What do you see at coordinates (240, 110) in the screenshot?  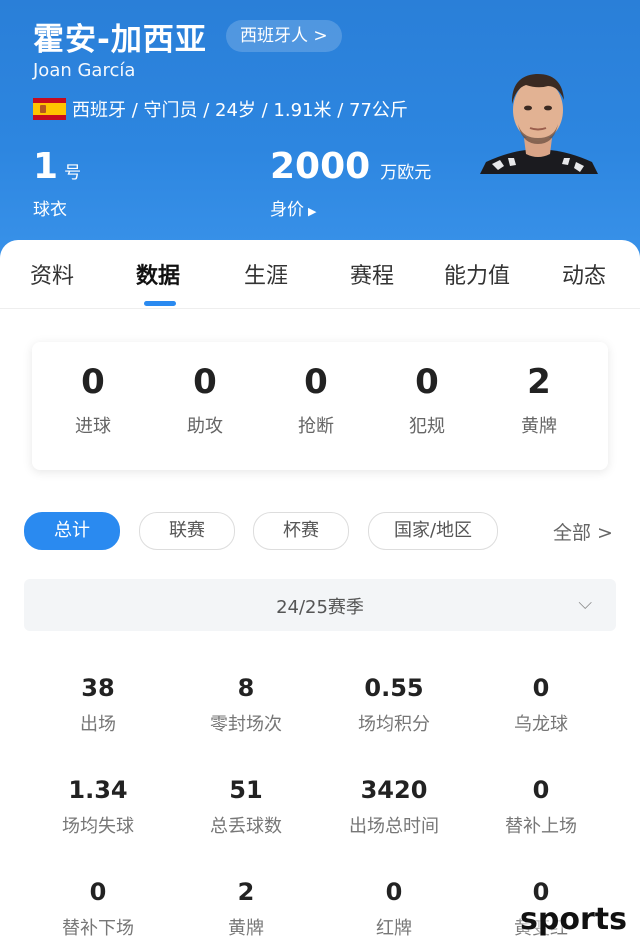 I see `player-info-text: 西班牙 / 守门员 / 24岁 / 1.91米 / 77公斤` at bounding box center [240, 110].